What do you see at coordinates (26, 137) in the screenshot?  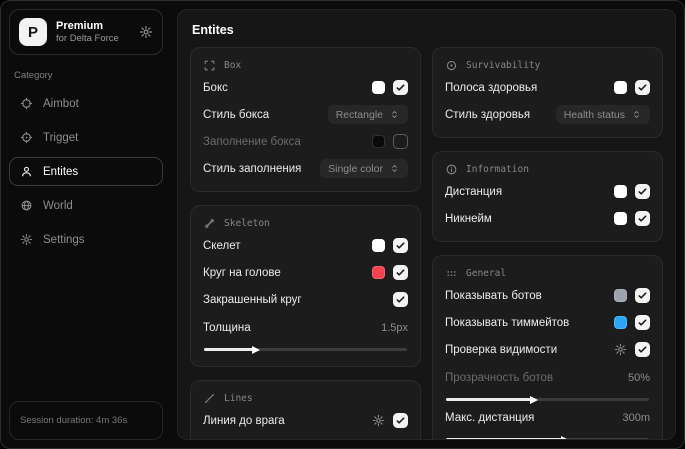 I see `trigger-icon` at bounding box center [26, 137].